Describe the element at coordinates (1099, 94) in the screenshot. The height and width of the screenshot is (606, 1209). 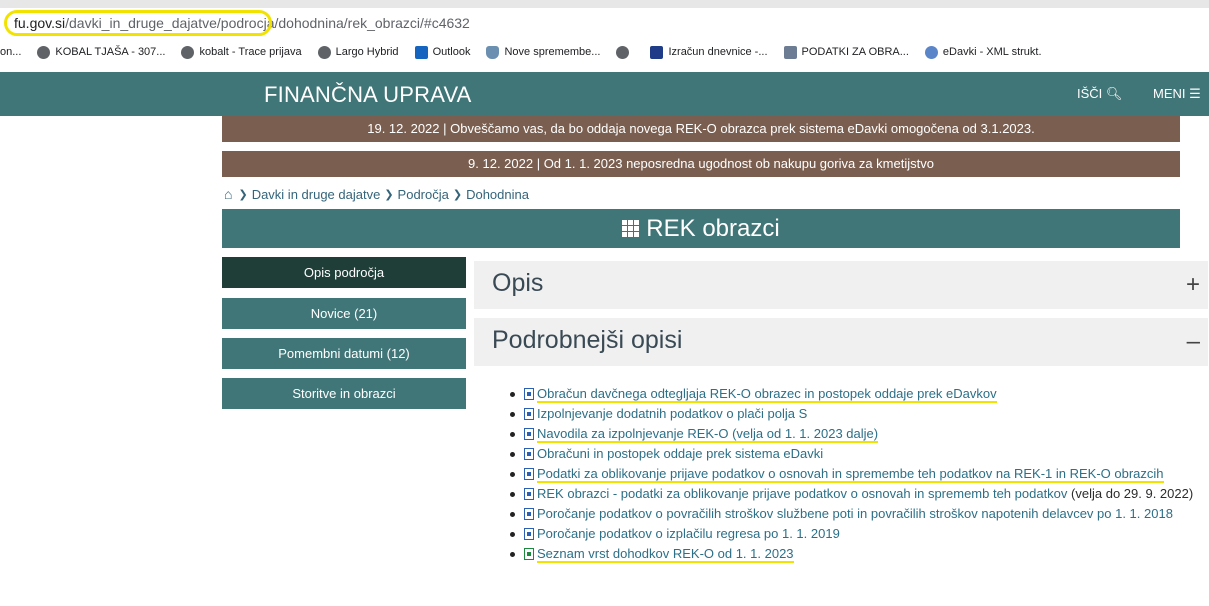
I see `search-button: IŠČI 🔍︎` at that location.